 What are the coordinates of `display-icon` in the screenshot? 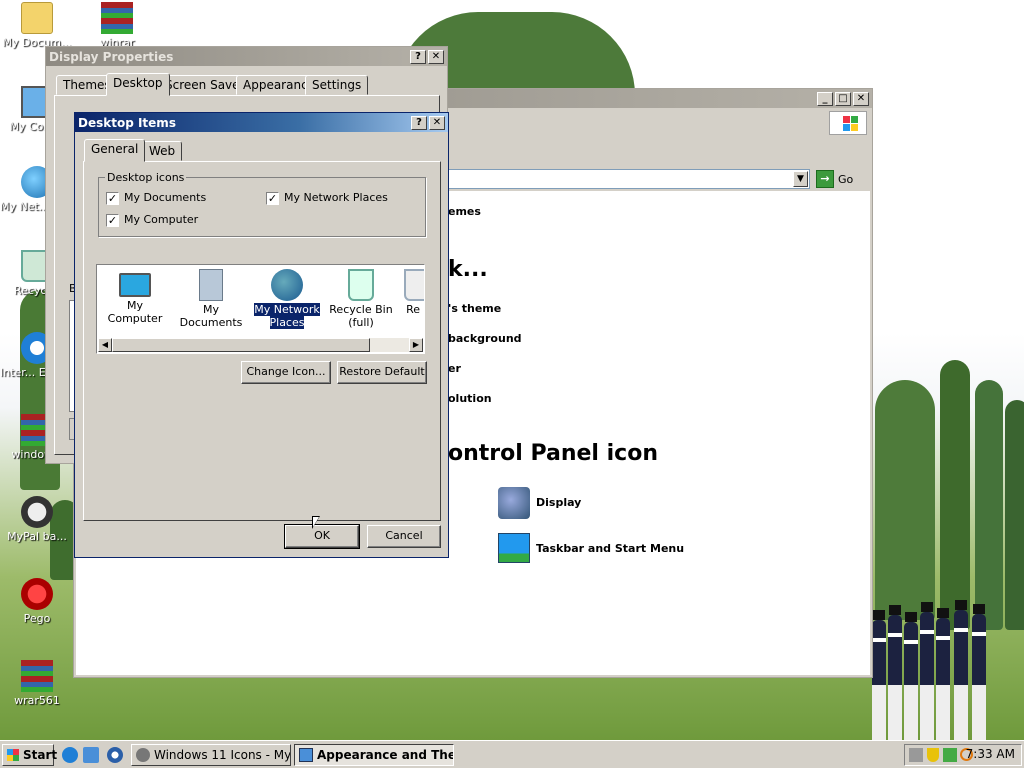 It's located at (514, 503).